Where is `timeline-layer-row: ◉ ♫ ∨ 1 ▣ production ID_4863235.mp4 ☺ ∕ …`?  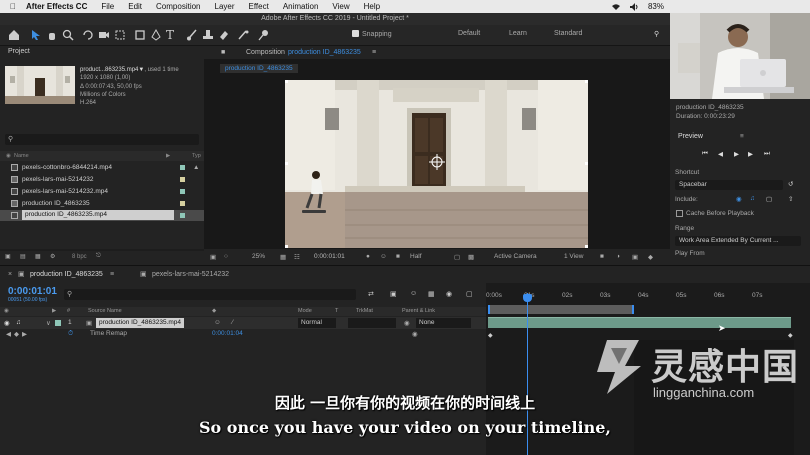
timeline-layer-row: ◉ ♫ ∨ 1 ▣ production ID_4863235.mp4 ☺ ∕ … is located at coordinates (243, 323).